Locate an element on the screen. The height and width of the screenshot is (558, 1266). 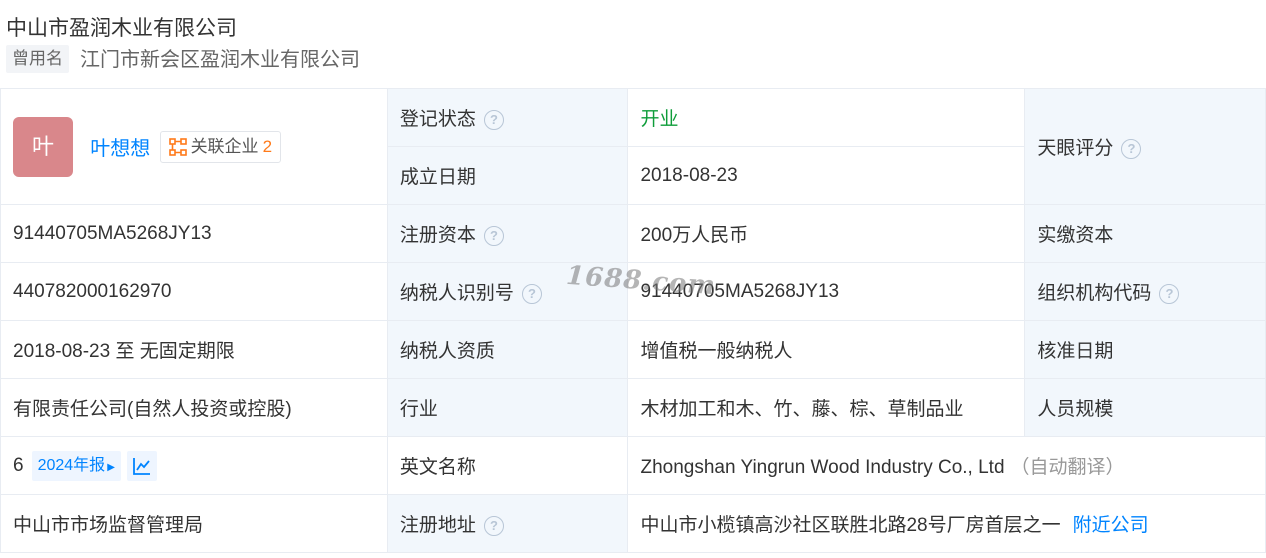
former-name-tag: 曾用名 is located at coordinates (37, 59).